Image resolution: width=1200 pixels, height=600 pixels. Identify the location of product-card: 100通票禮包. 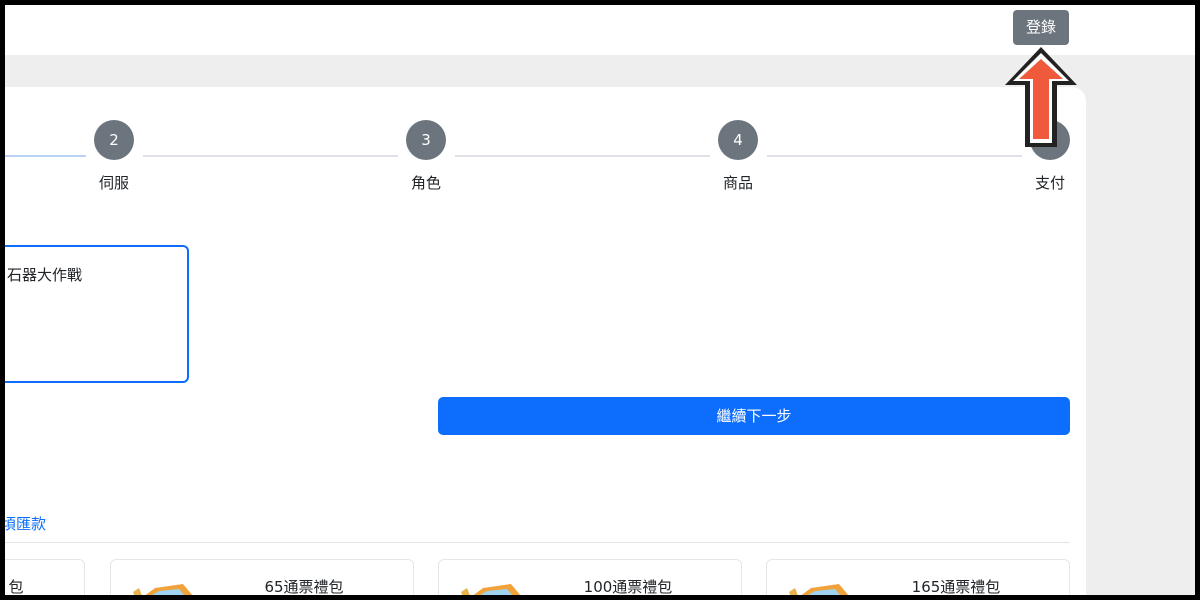
(590, 577).